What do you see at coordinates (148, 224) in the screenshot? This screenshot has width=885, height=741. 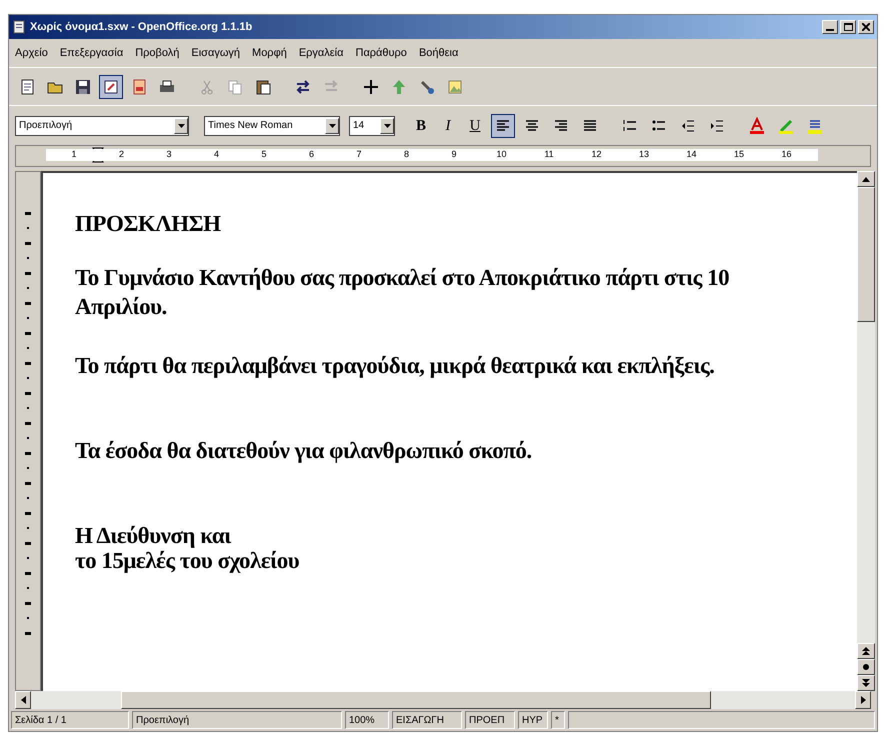 I see `document-heading: ΠΡΟΣΚΛΗΣΗ` at bounding box center [148, 224].